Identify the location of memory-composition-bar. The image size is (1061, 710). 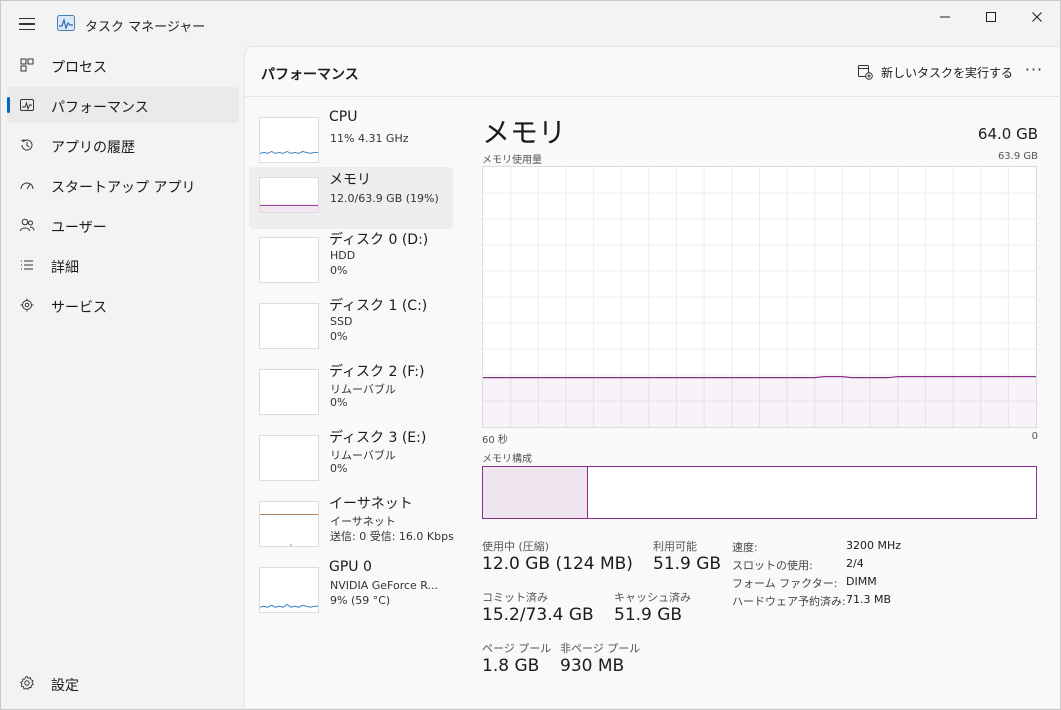
(759, 492).